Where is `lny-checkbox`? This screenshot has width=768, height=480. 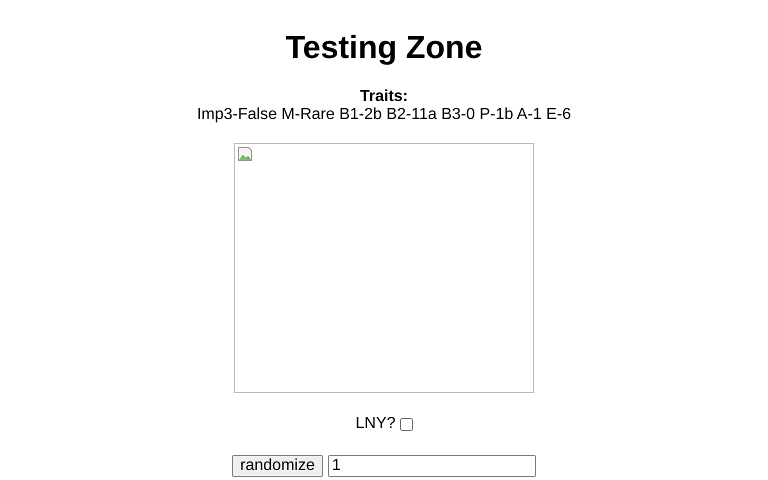 lny-checkbox is located at coordinates (406, 424).